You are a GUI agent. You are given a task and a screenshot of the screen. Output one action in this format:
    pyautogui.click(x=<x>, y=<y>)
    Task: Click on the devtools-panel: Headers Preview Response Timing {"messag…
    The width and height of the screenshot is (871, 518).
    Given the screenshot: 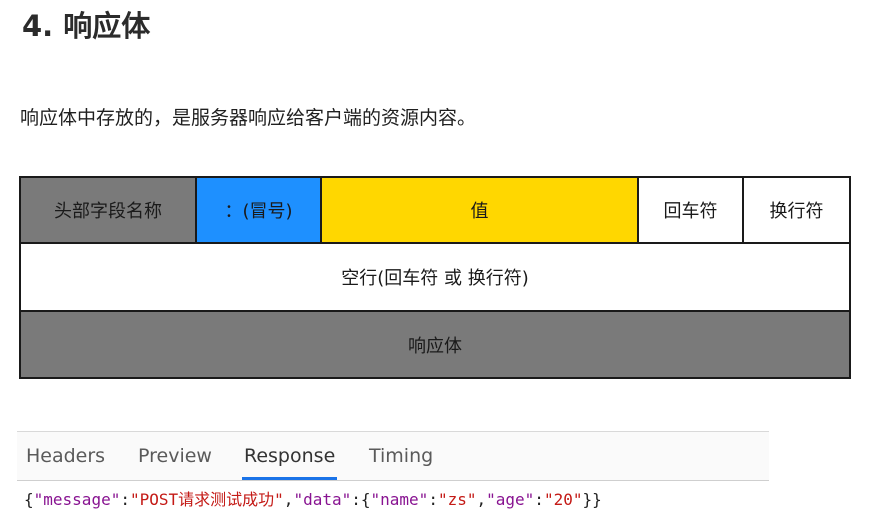 What is the action you would take?
    pyautogui.click(x=393, y=474)
    